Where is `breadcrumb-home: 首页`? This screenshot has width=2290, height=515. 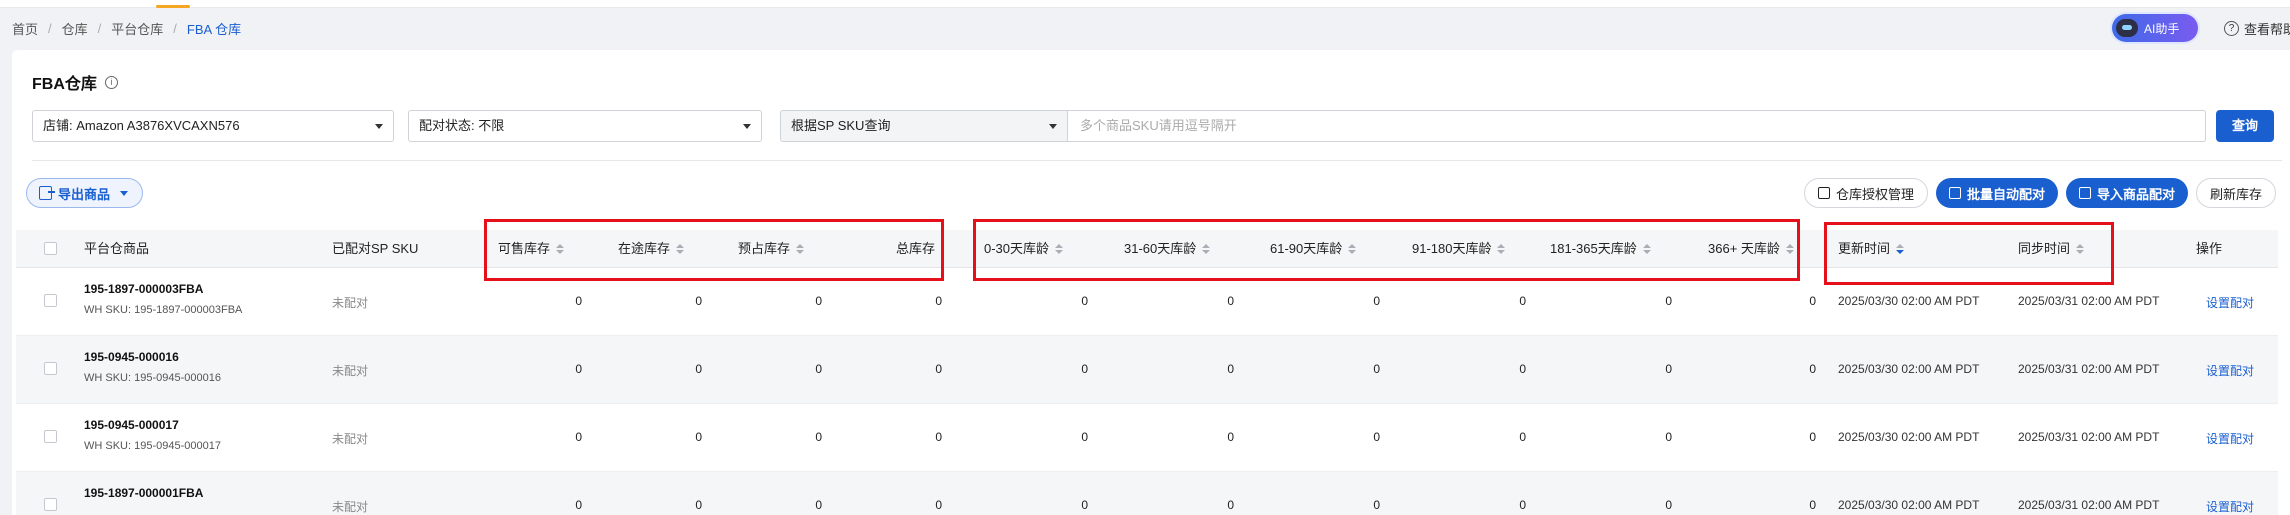
breadcrumb-home: 首页 is located at coordinates (25, 28).